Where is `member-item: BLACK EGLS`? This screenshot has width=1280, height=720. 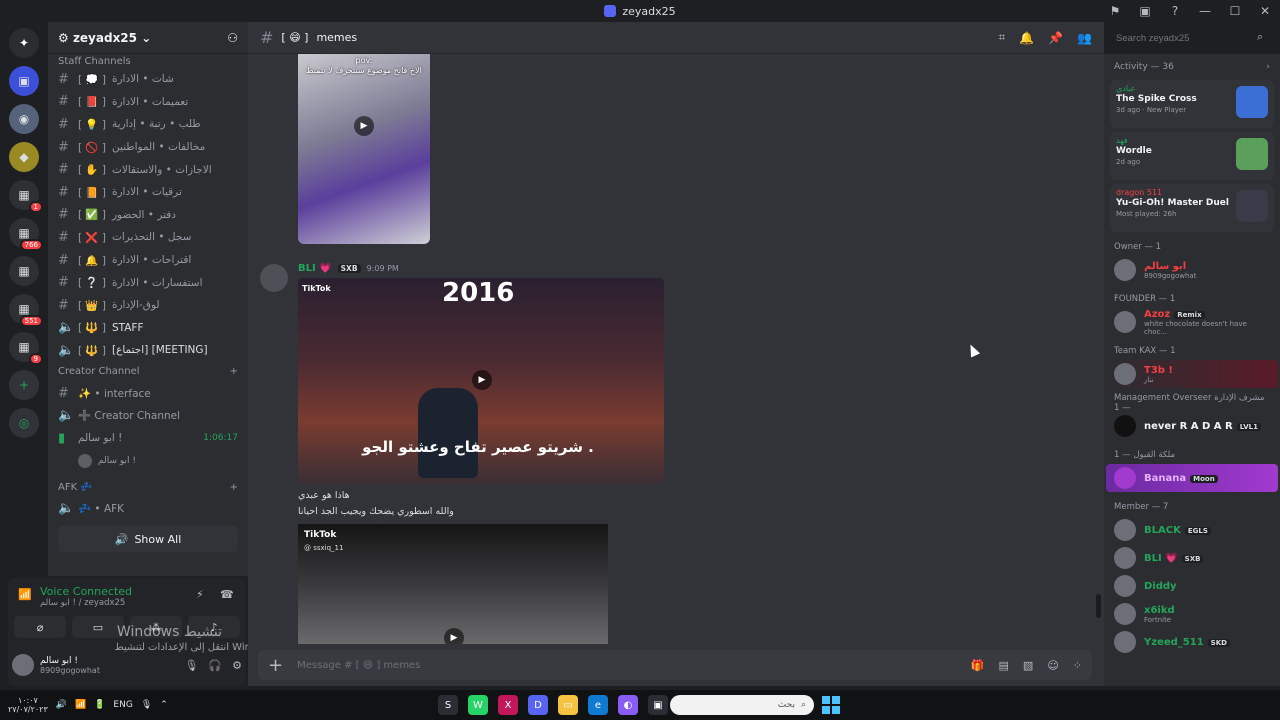 member-item: BLACK EGLS is located at coordinates (1192, 530).